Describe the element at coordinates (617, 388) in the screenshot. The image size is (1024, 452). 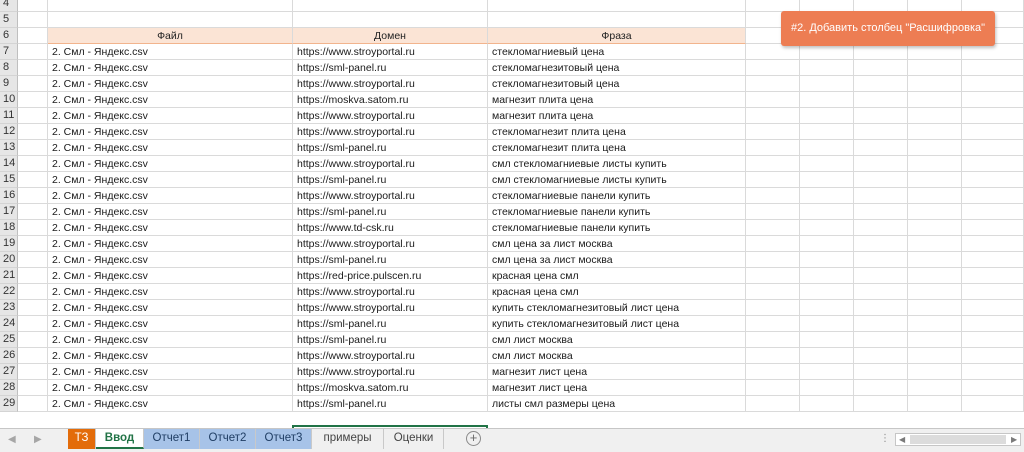
I see `phrase-cell: магнезит лист цена` at that location.